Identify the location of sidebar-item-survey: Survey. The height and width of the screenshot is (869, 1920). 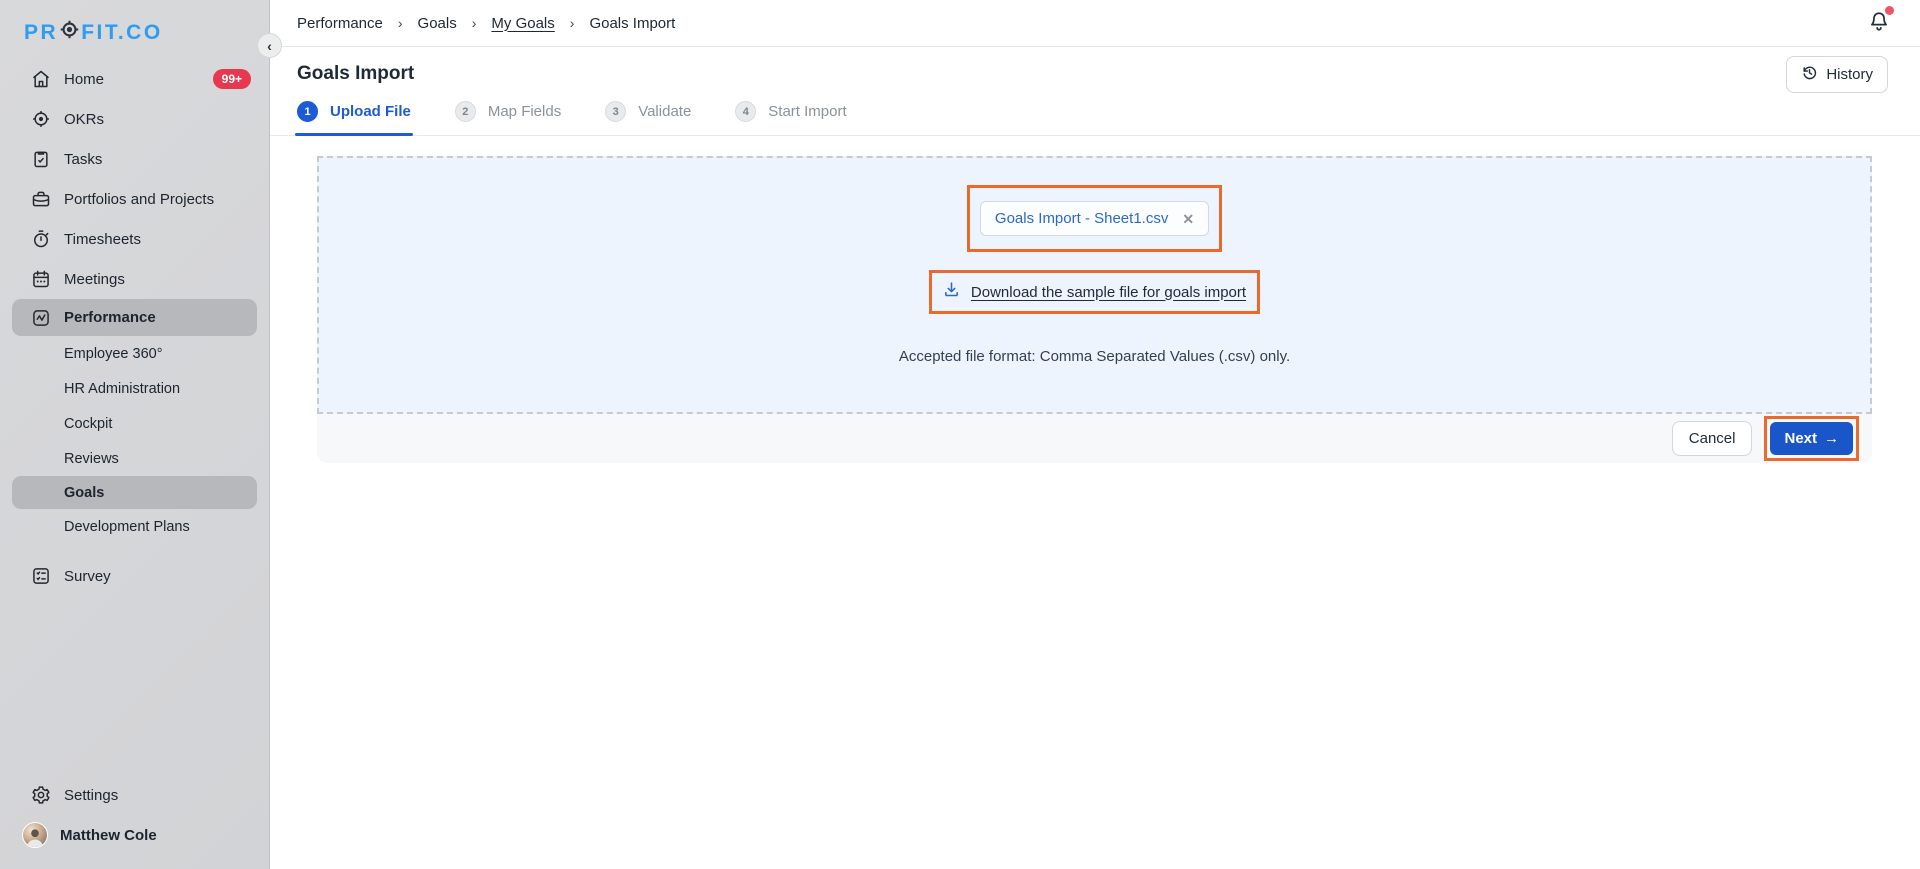
(134, 576).